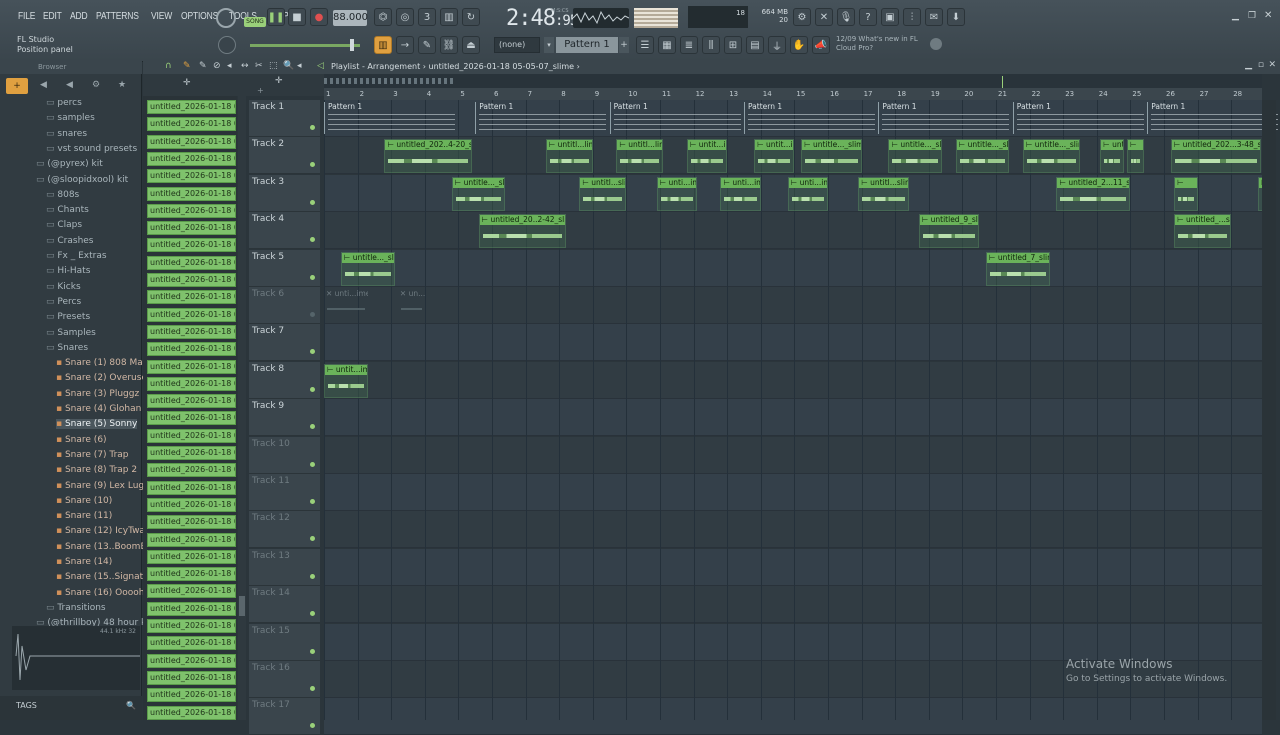  Describe the element at coordinates (299, 66) in the screenshot. I see `speaker-icon: ◂` at that location.